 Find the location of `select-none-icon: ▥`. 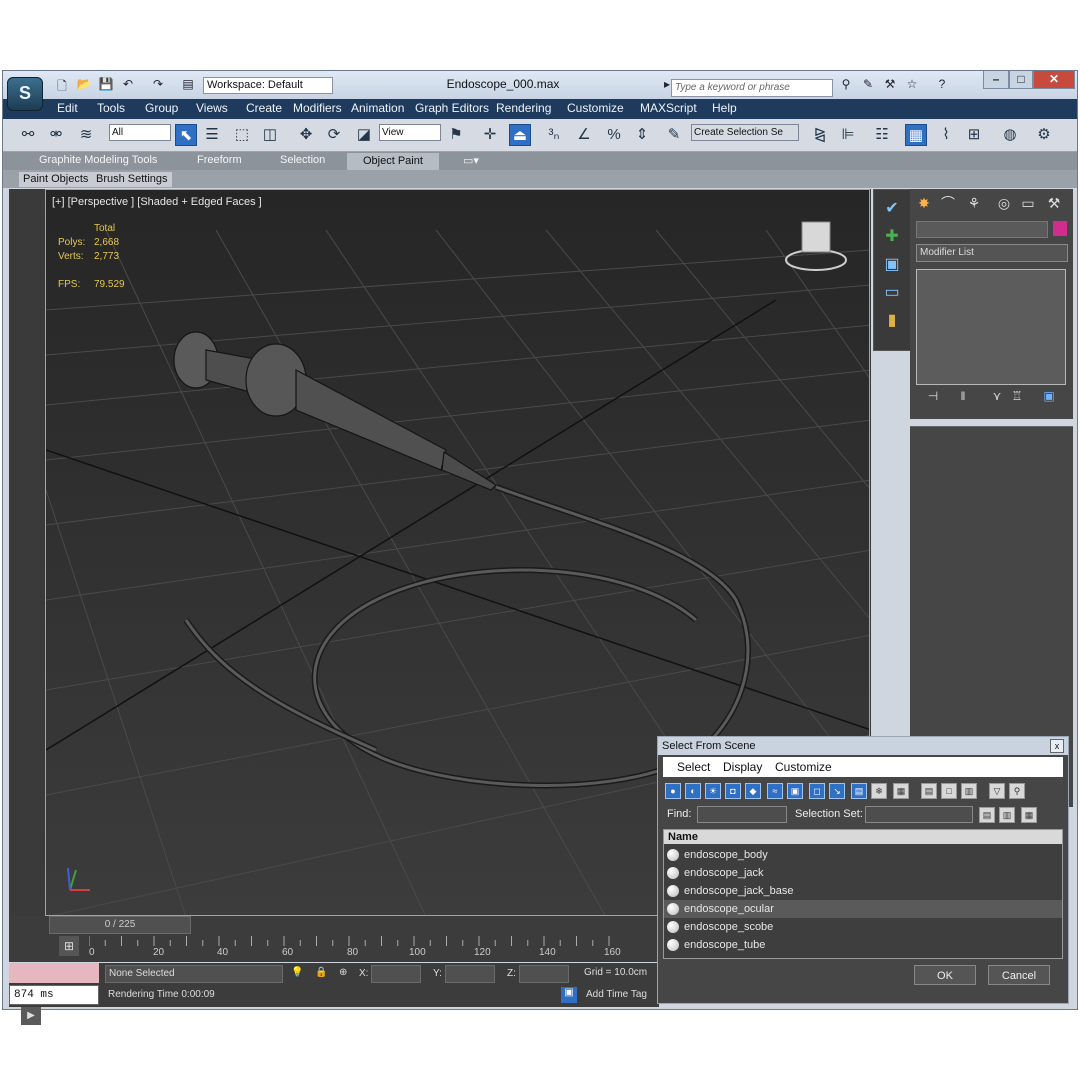

select-none-icon: ▥ is located at coordinates (1007, 815).